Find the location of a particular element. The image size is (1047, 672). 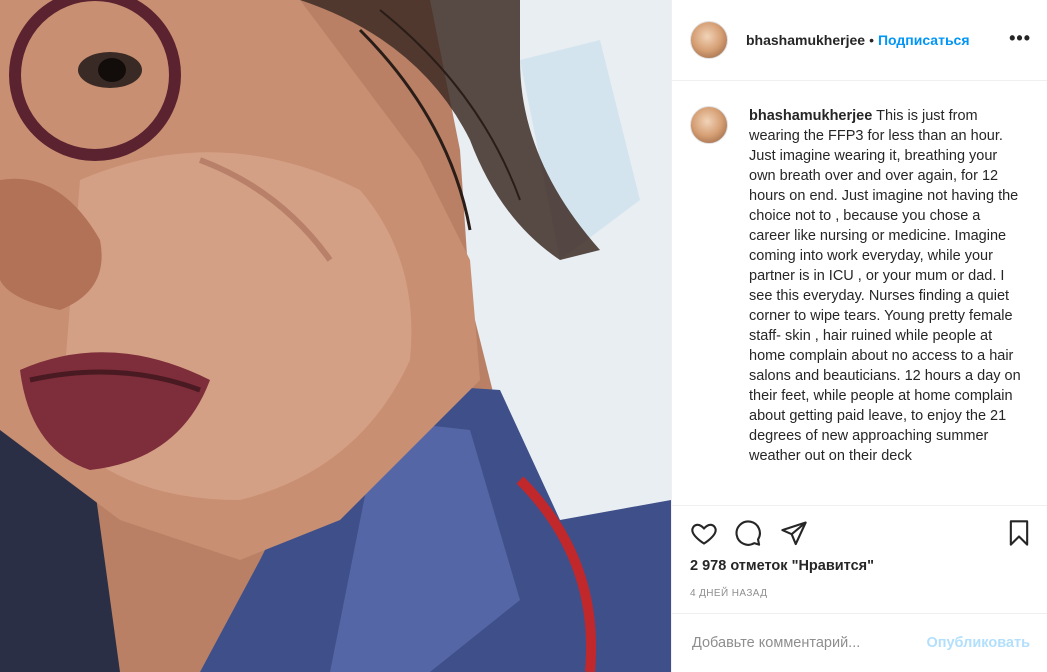

more-options-icon: ••• is located at coordinates (1020, 38).